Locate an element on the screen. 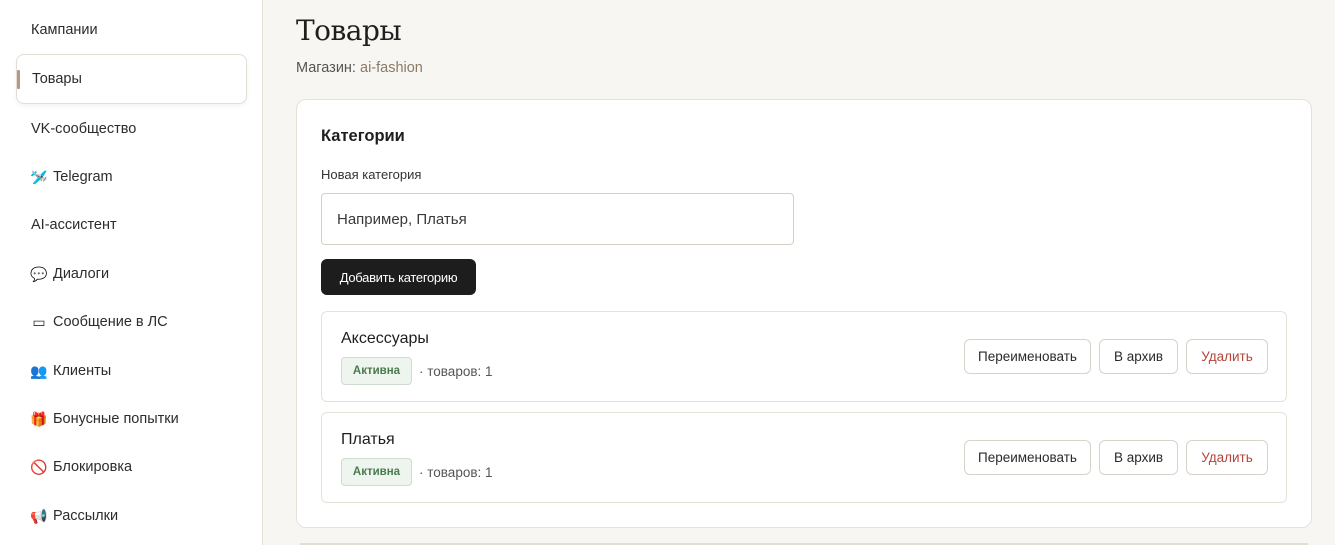 Image resolution: width=1335 pixels, height=545 pixels. new-category-label: Новая категория is located at coordinates (371, 174).